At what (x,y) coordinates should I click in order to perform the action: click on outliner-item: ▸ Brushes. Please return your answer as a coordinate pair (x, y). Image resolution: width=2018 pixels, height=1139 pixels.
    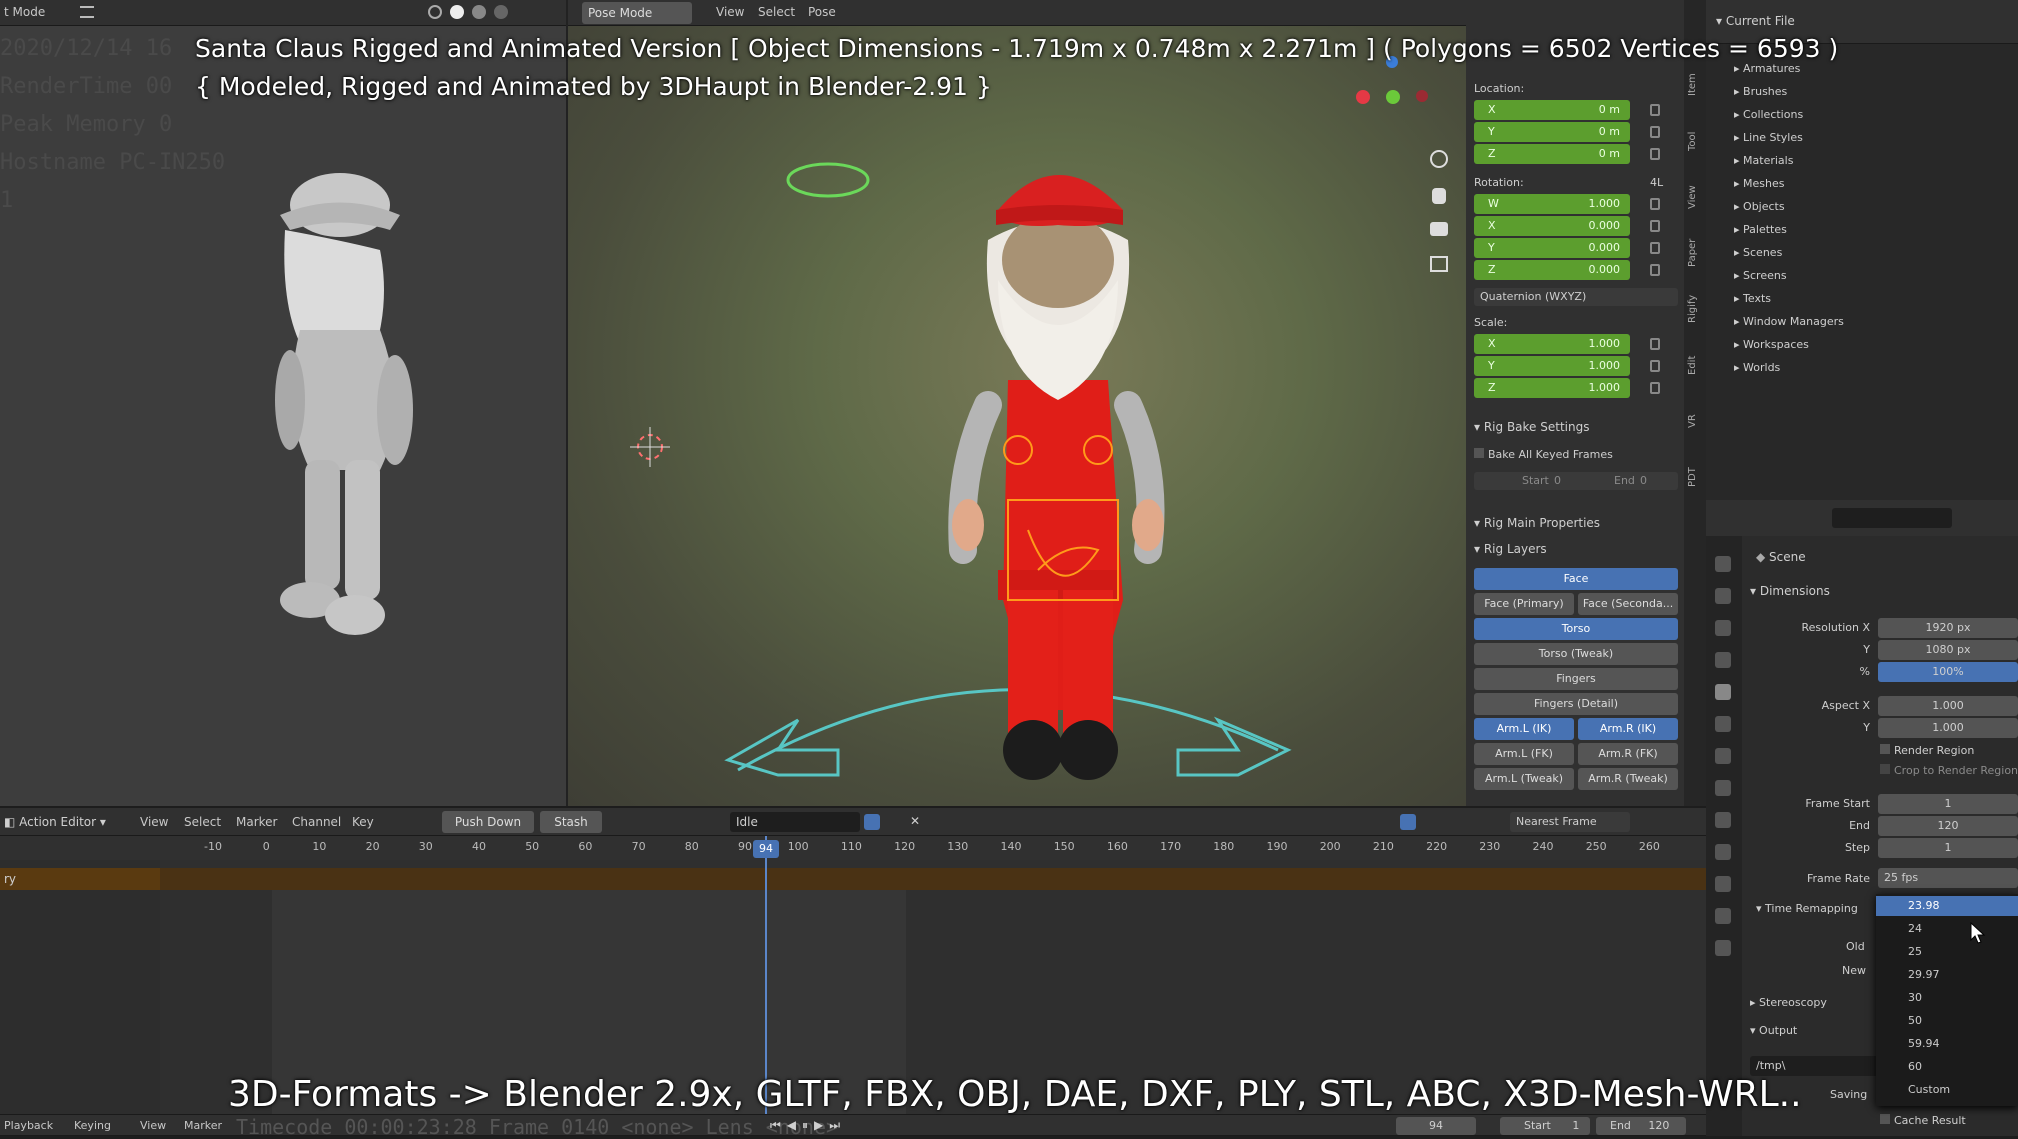
    Looking at the image, I should click on (1760, 91).